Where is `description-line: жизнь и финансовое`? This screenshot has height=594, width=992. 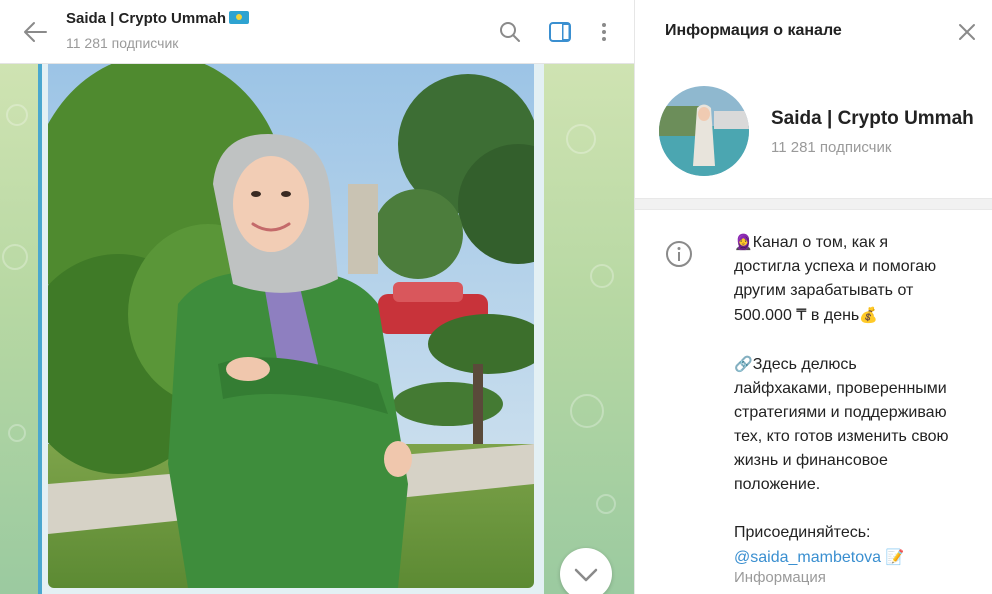
description-line: жизнь и финансовое is located at coordinates (811, 460).